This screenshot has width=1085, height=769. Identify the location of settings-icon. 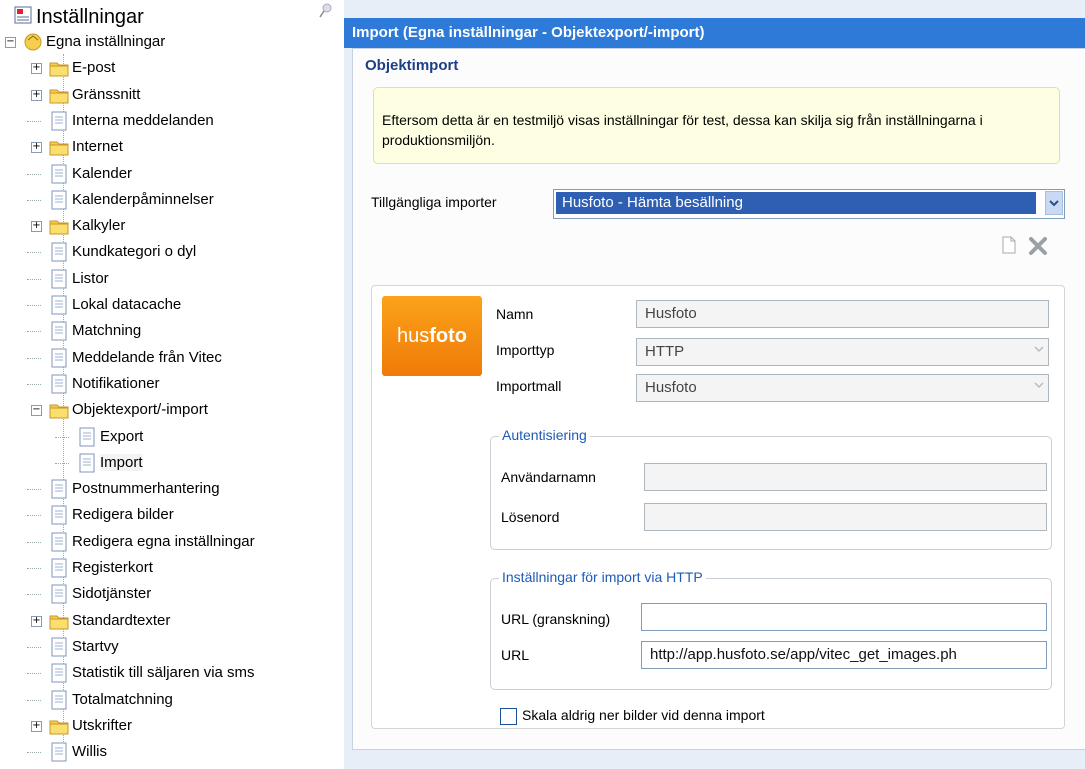
(23, 15).